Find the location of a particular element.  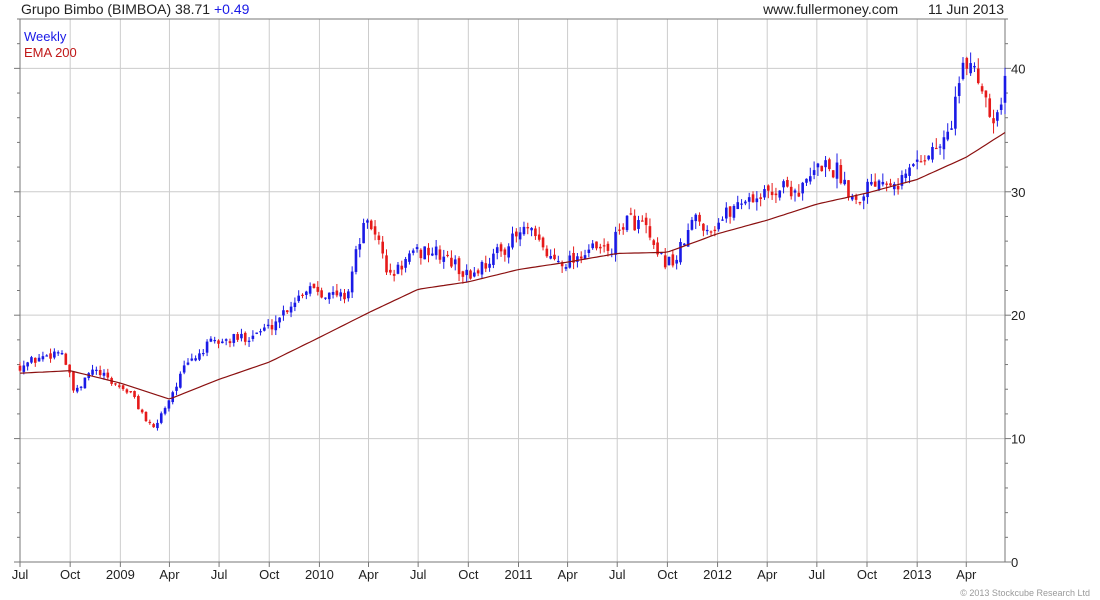

y-axis-label: 40 is located at coordinates (1018, 68).